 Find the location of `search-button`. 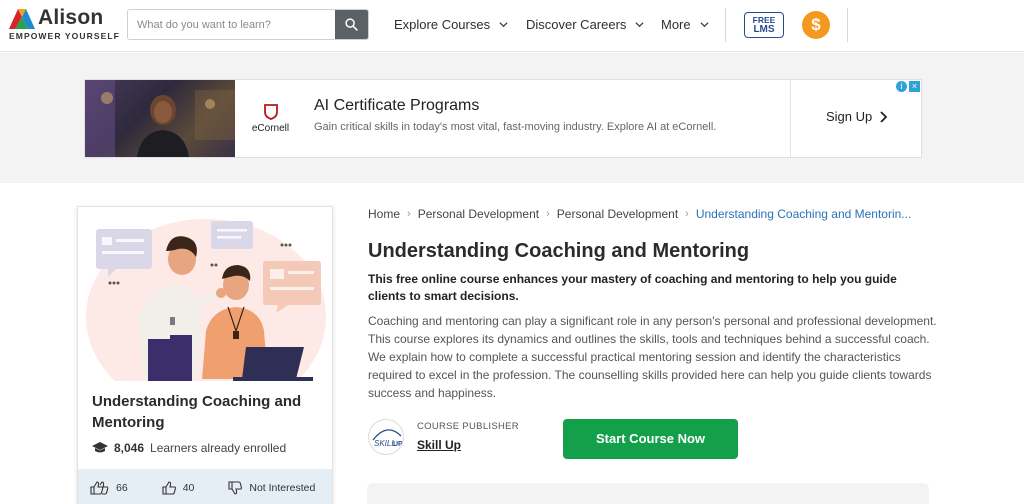

search-button is located at coordinates (351, 24).